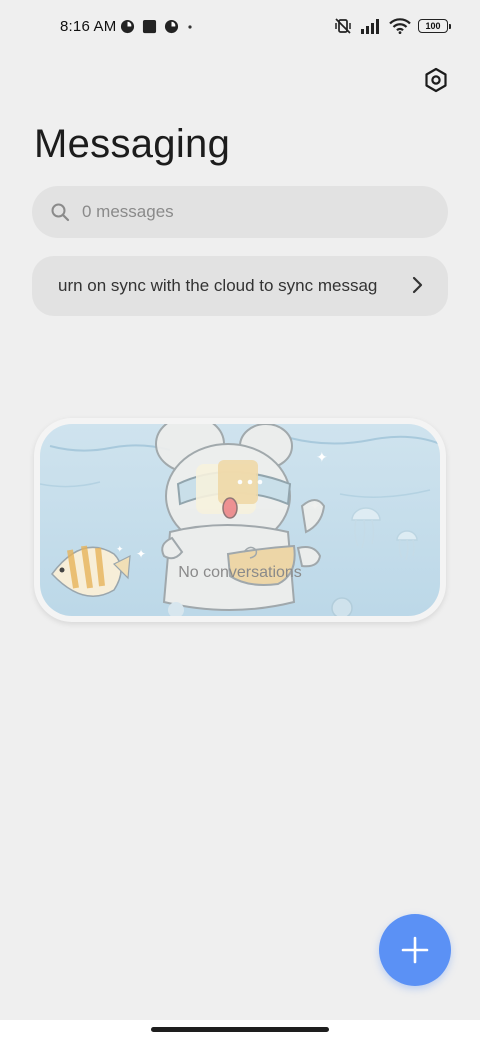  I want to click on search-bar, so click(240, 212).